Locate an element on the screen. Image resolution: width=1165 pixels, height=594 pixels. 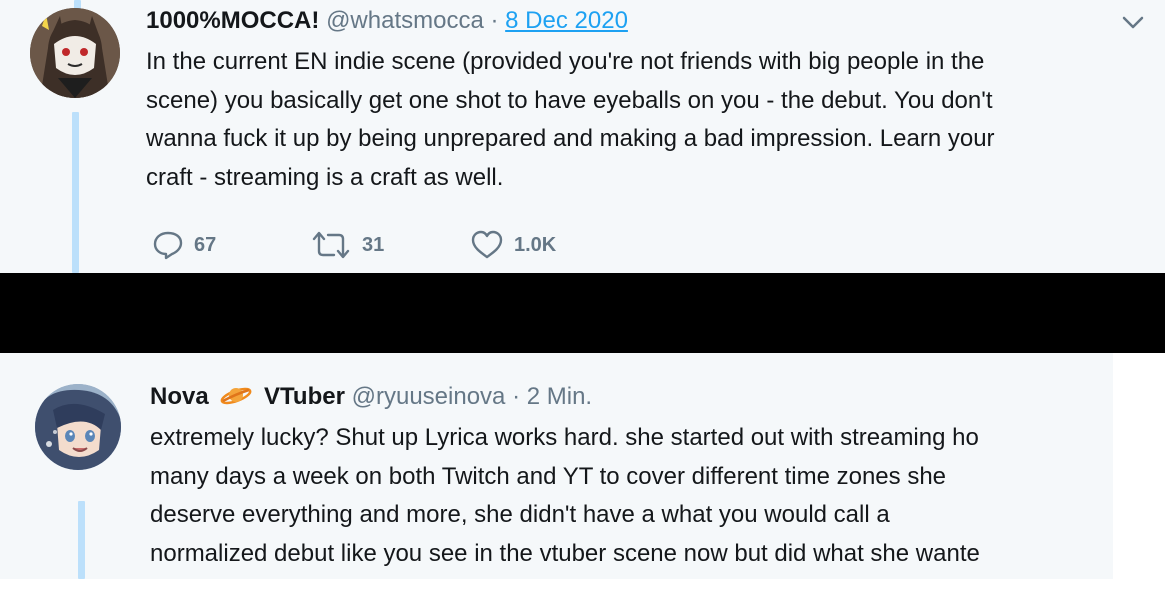
user-handle: @ryuuseinova is located at coordinates (429, 396).